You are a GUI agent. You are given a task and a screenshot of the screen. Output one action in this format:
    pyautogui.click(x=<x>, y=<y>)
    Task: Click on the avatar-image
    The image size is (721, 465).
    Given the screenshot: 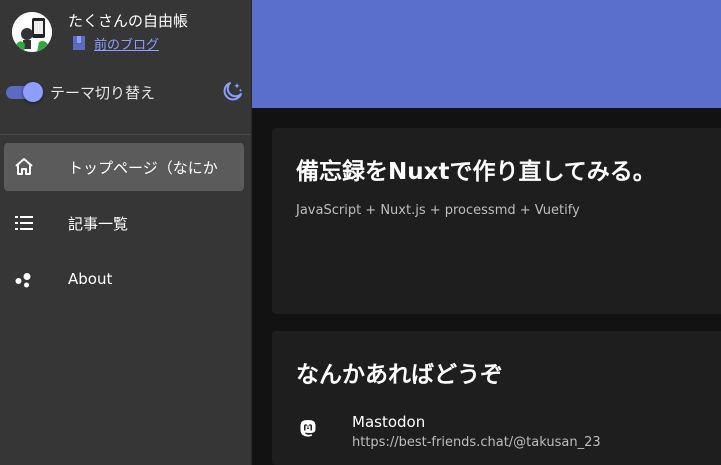 What is the action you would take?
    pyautogui.click(x=32, y=32)
    